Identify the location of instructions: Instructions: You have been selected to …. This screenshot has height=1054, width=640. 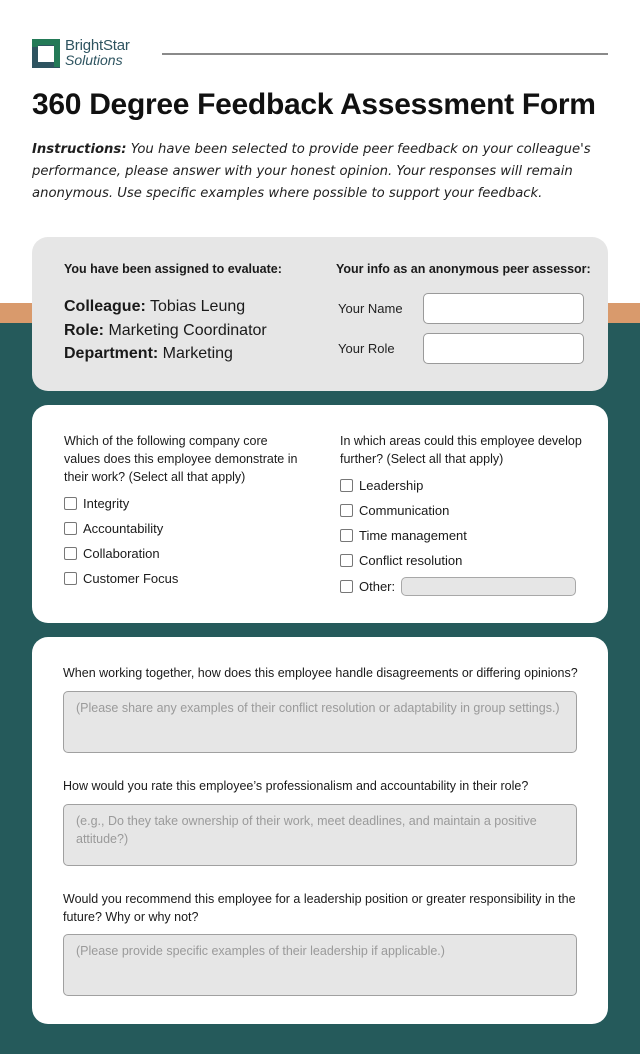
(312, 172).